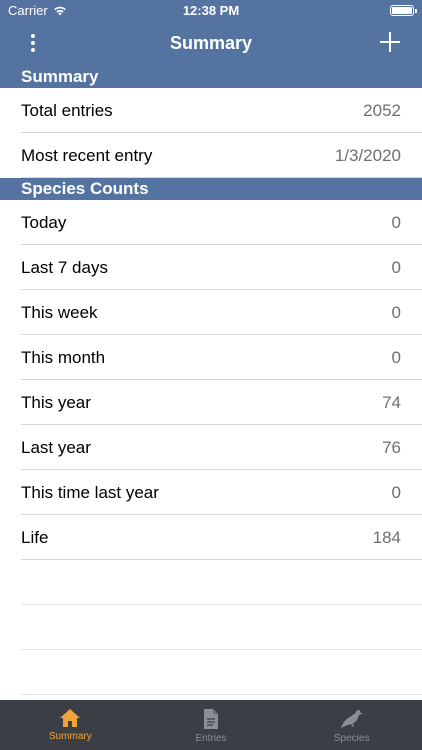  What do you see at coordinates (391, 402) in the screenshot?
I see `row-value: 74` at bounding box center [391, 402].